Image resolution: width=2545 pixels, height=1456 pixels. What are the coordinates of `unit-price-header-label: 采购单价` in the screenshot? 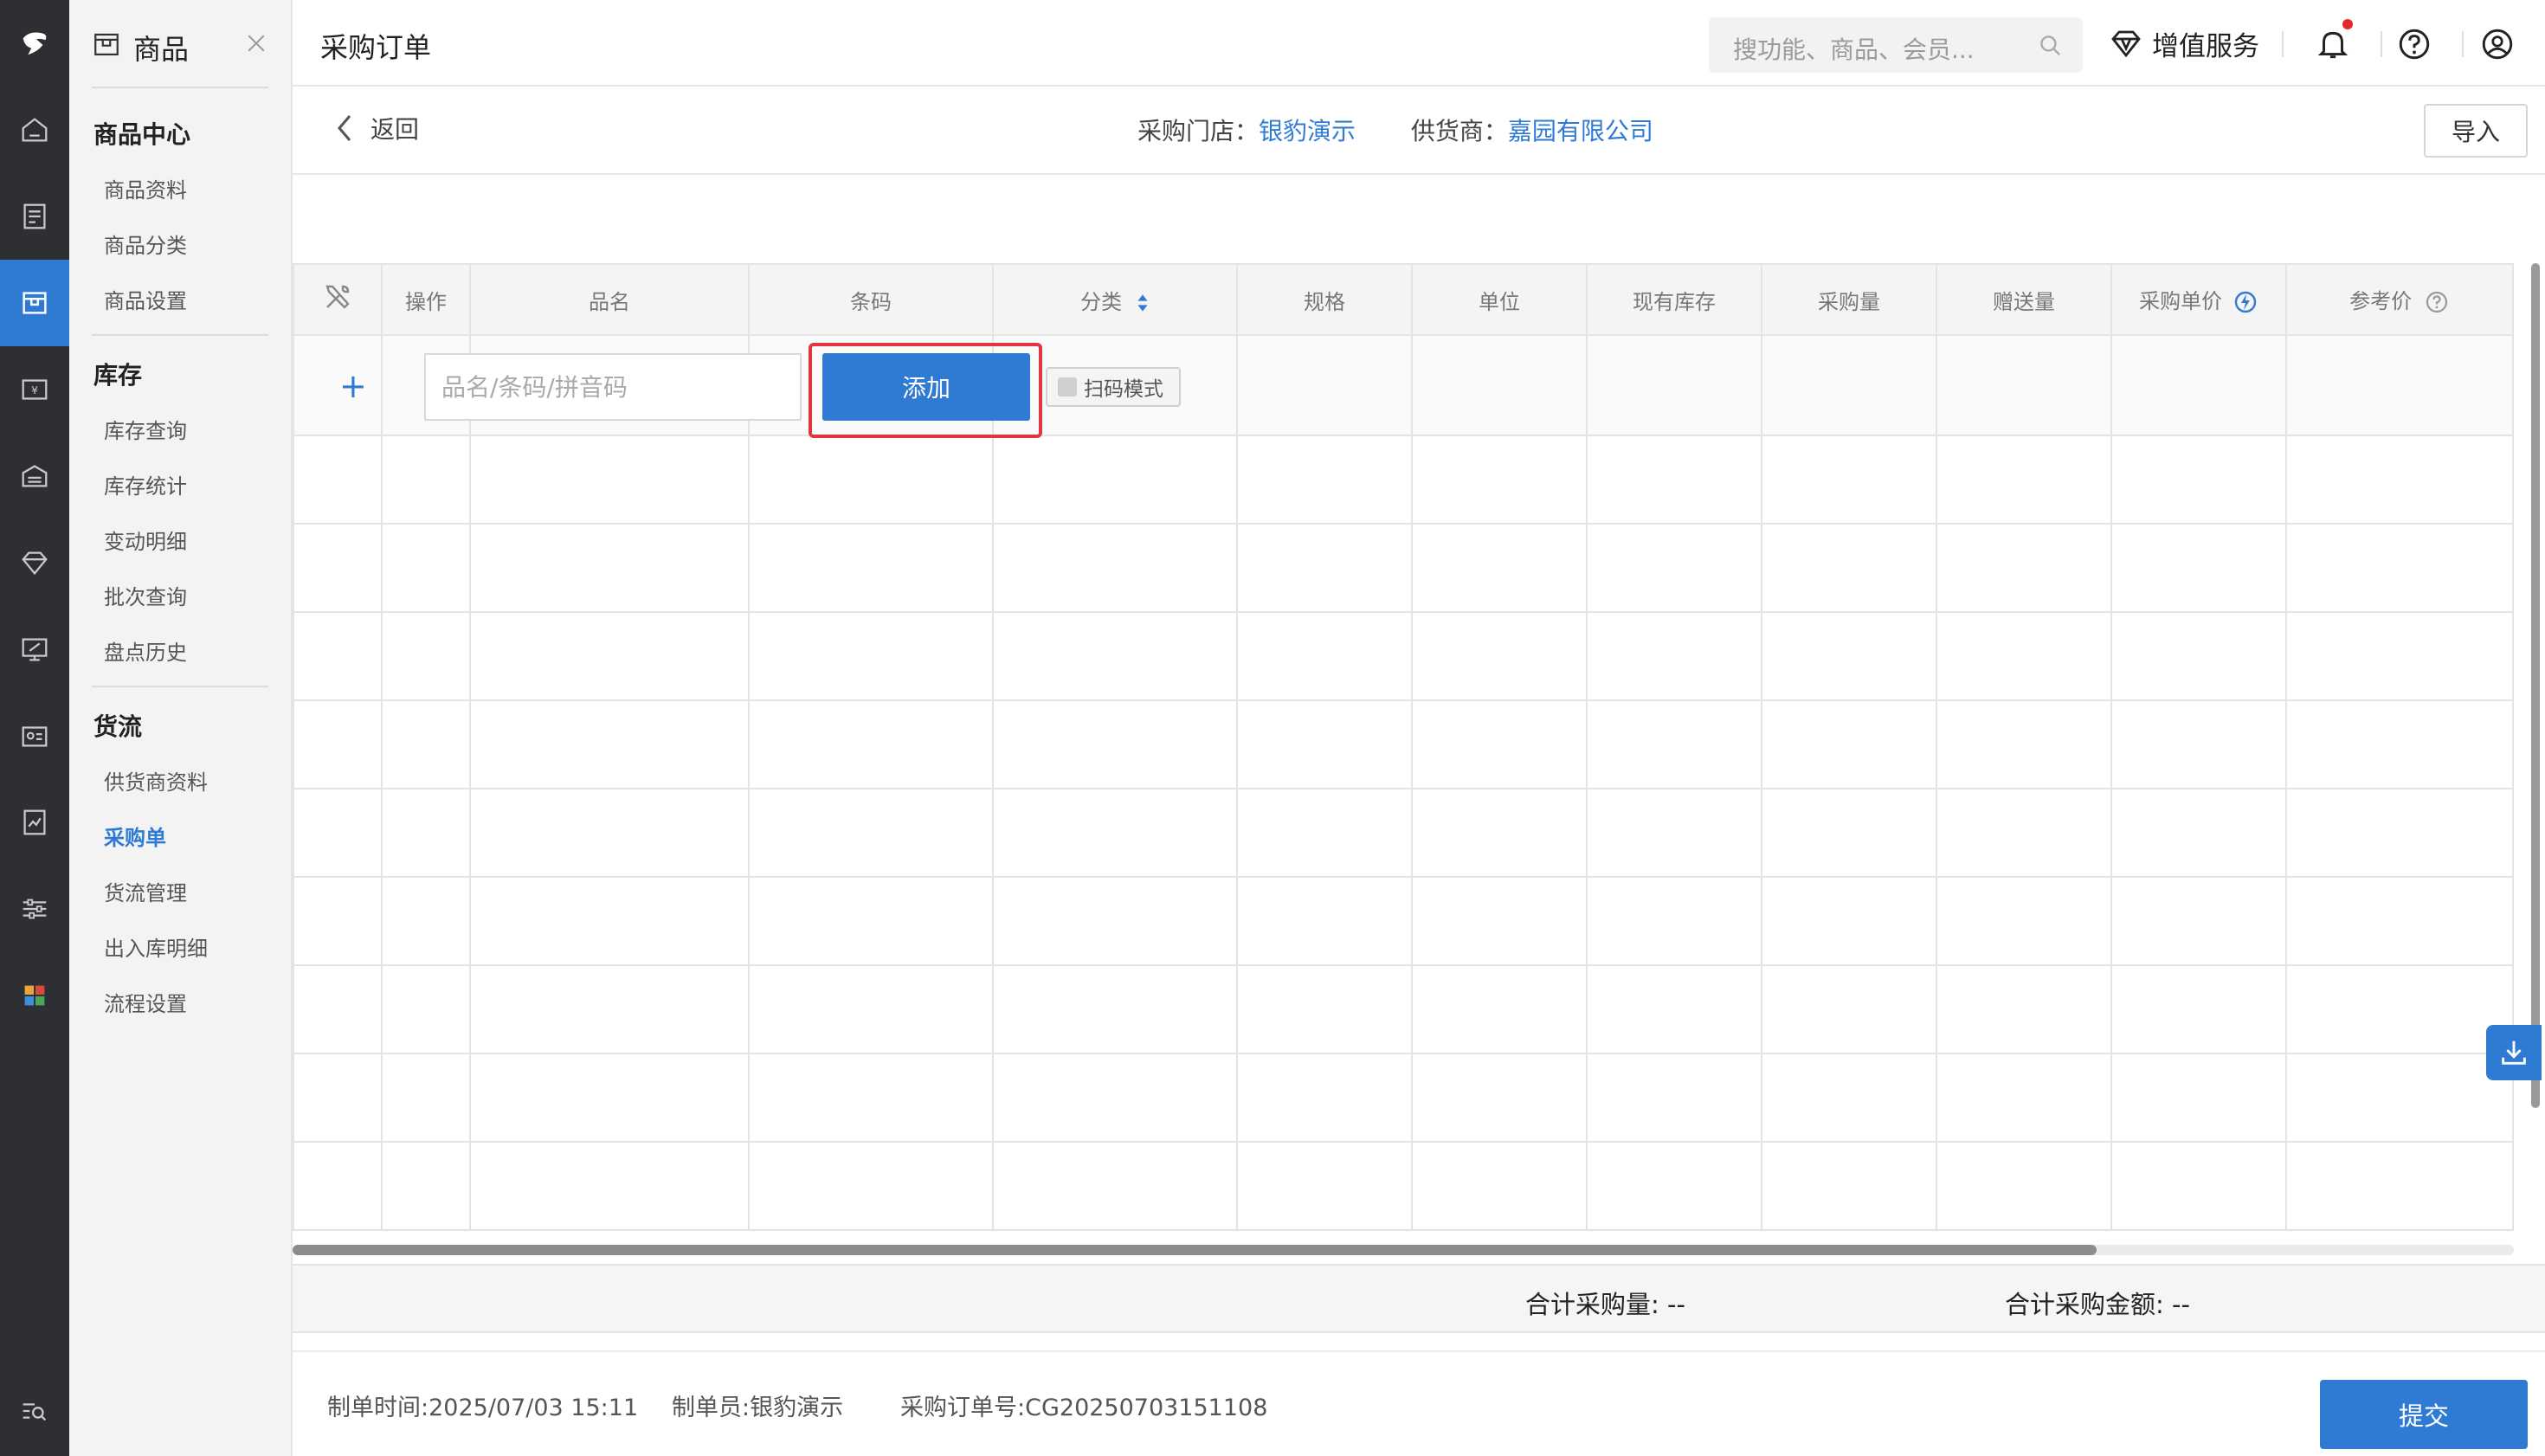 It's located at (2181, 301).